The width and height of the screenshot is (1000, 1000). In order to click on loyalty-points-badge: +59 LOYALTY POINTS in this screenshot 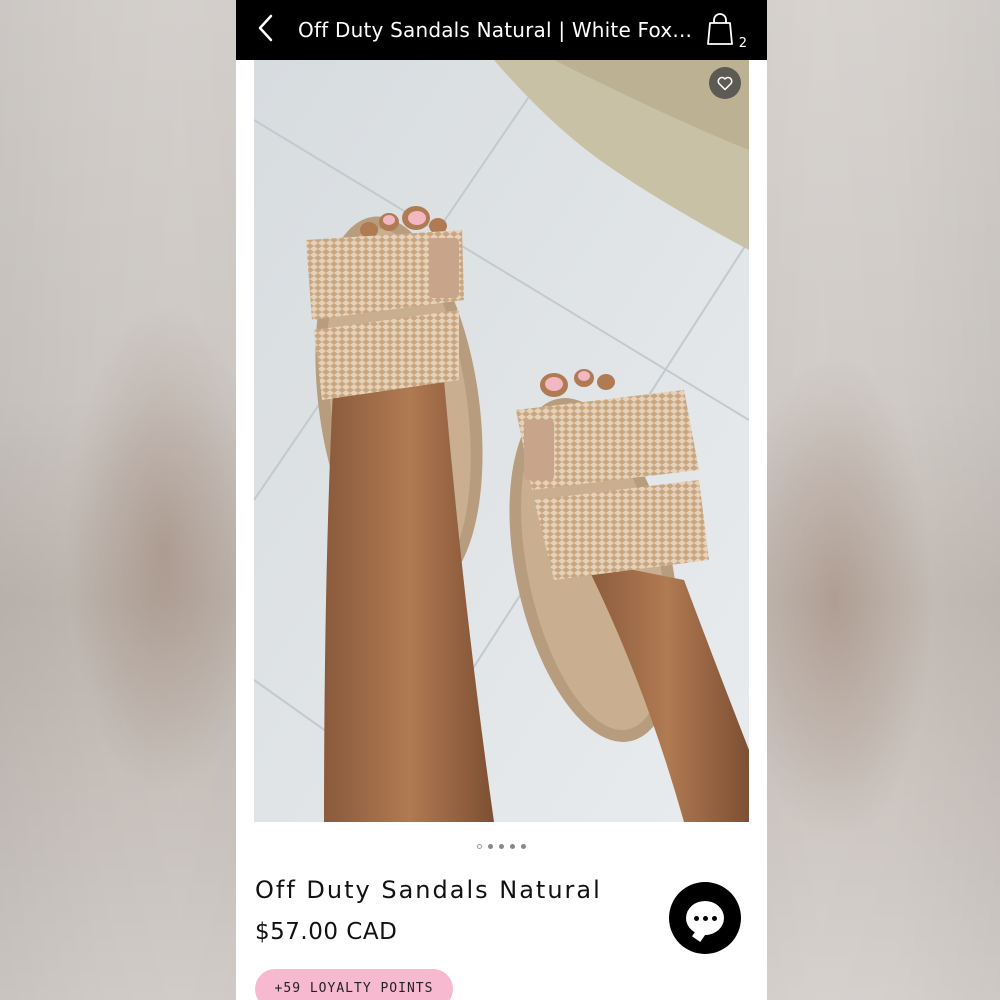, I will do `click(354, 984)`.